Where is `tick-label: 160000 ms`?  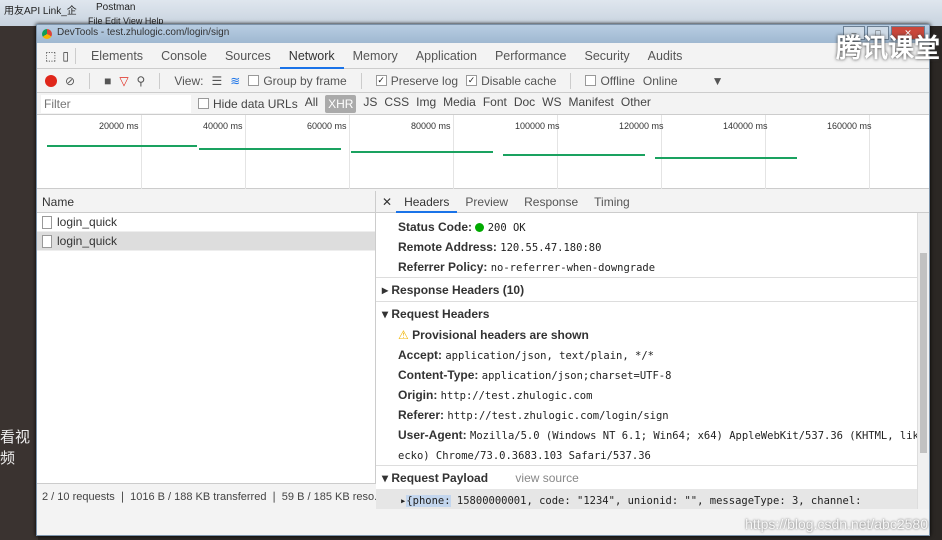 tick-label: 160000 ms is located at coordinates (849, 126).